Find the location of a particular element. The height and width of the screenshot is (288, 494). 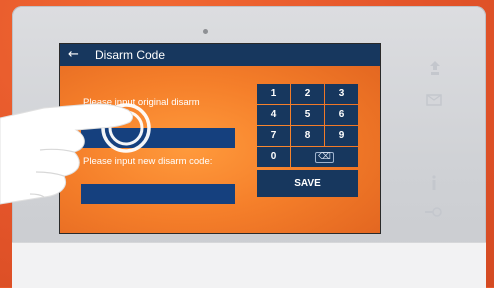

key-2: 2 is located at coordinates (307, 94).